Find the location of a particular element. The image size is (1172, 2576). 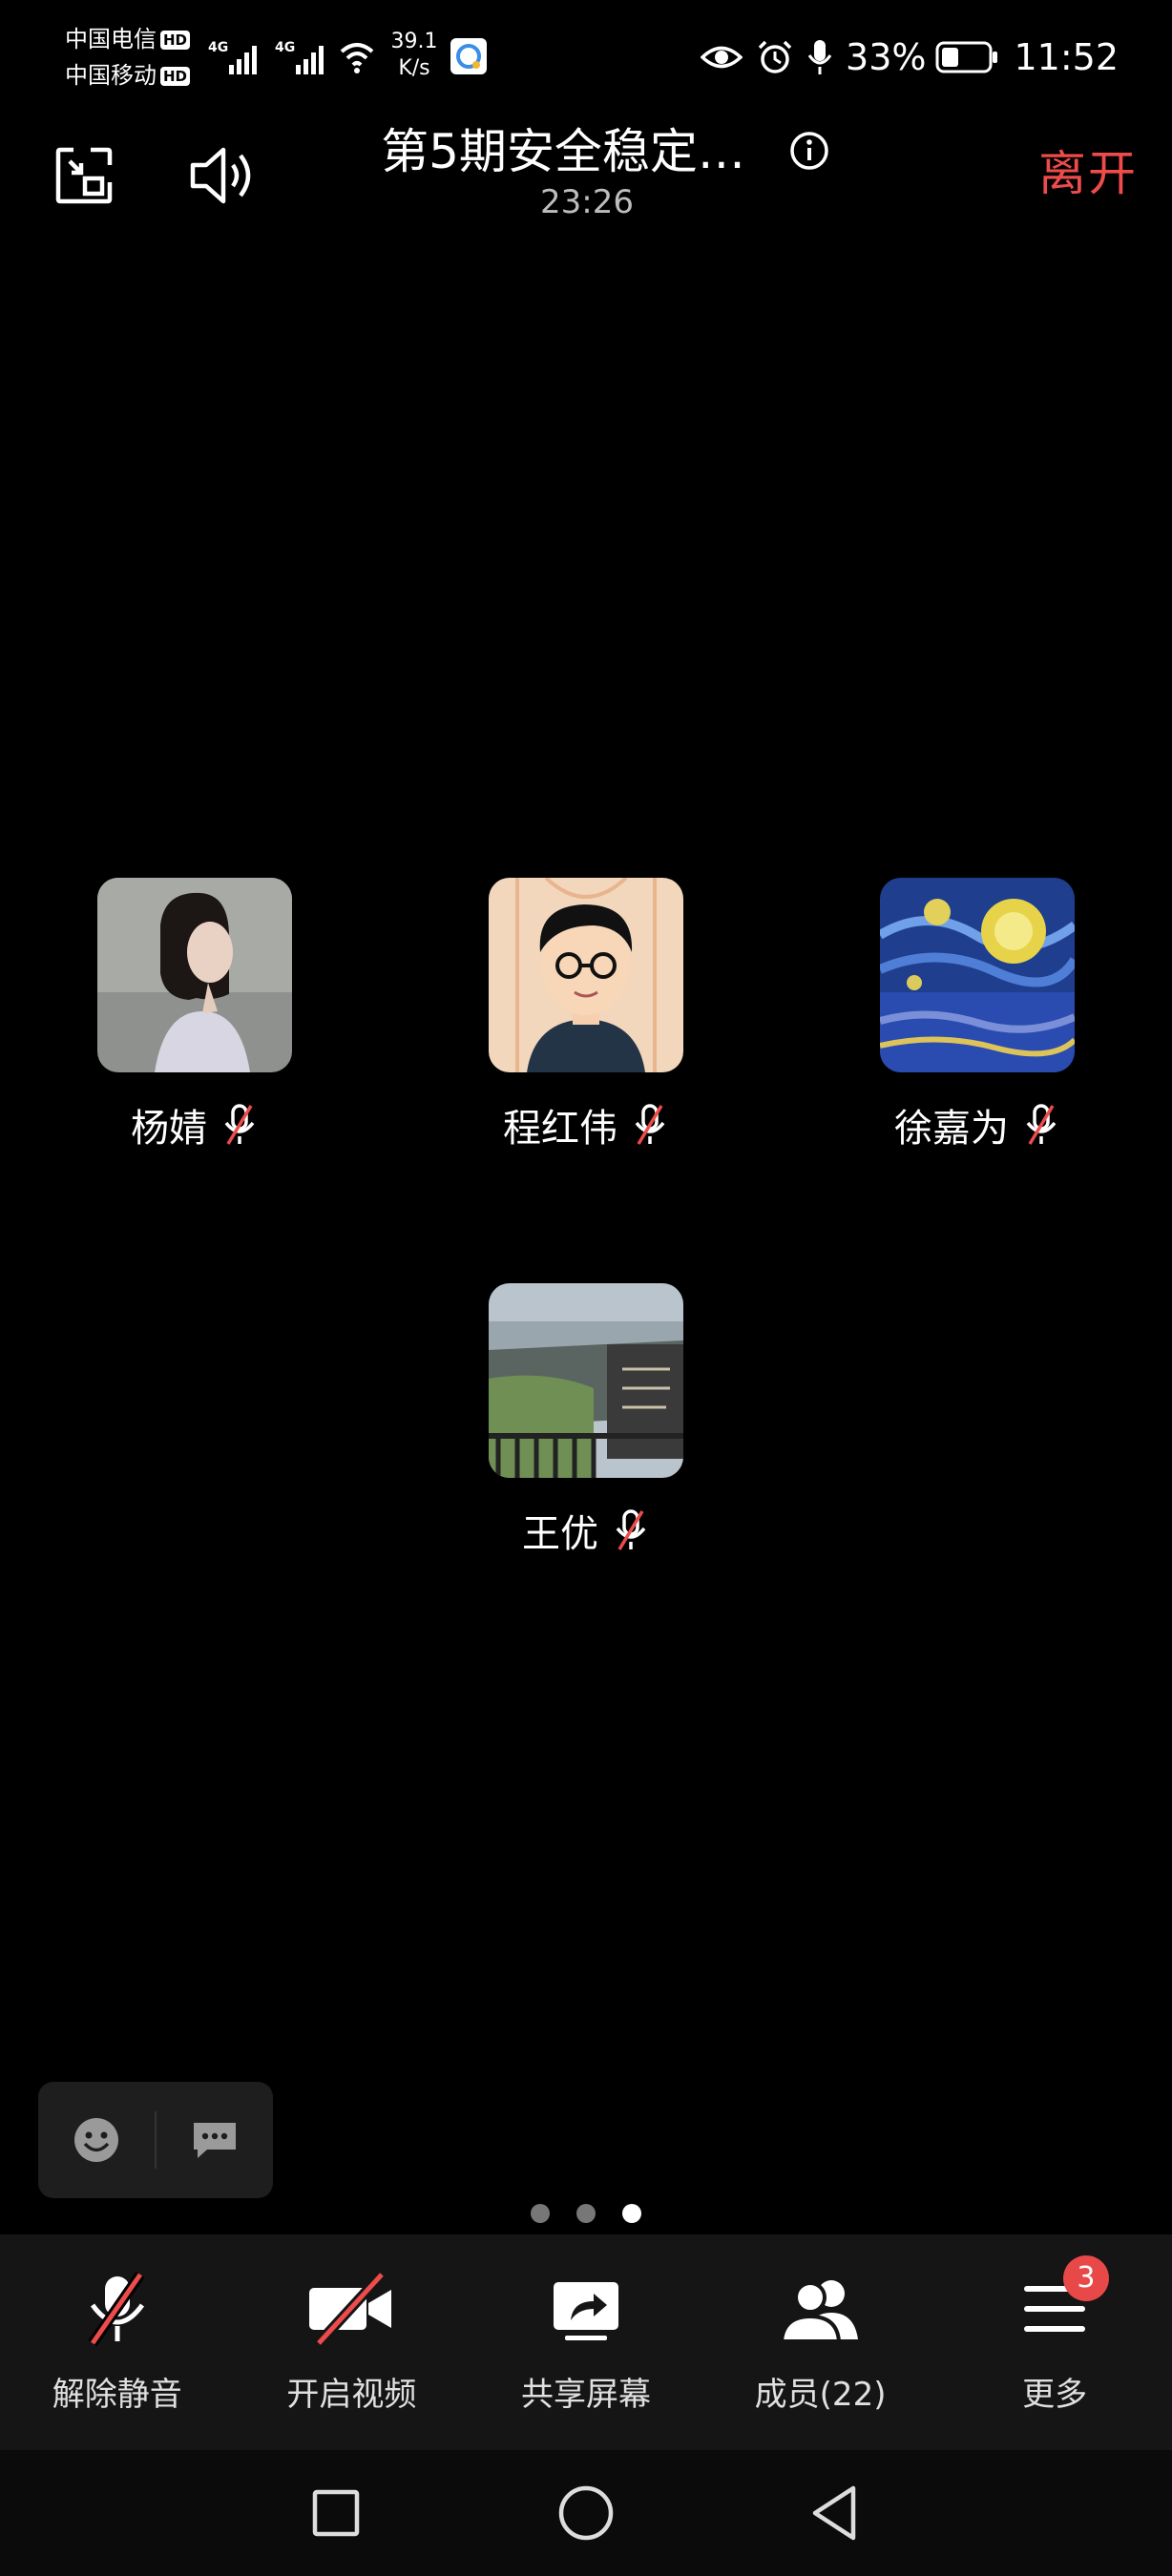

carrier-2: 中国移动 HD is located at coordinates (128, 75).